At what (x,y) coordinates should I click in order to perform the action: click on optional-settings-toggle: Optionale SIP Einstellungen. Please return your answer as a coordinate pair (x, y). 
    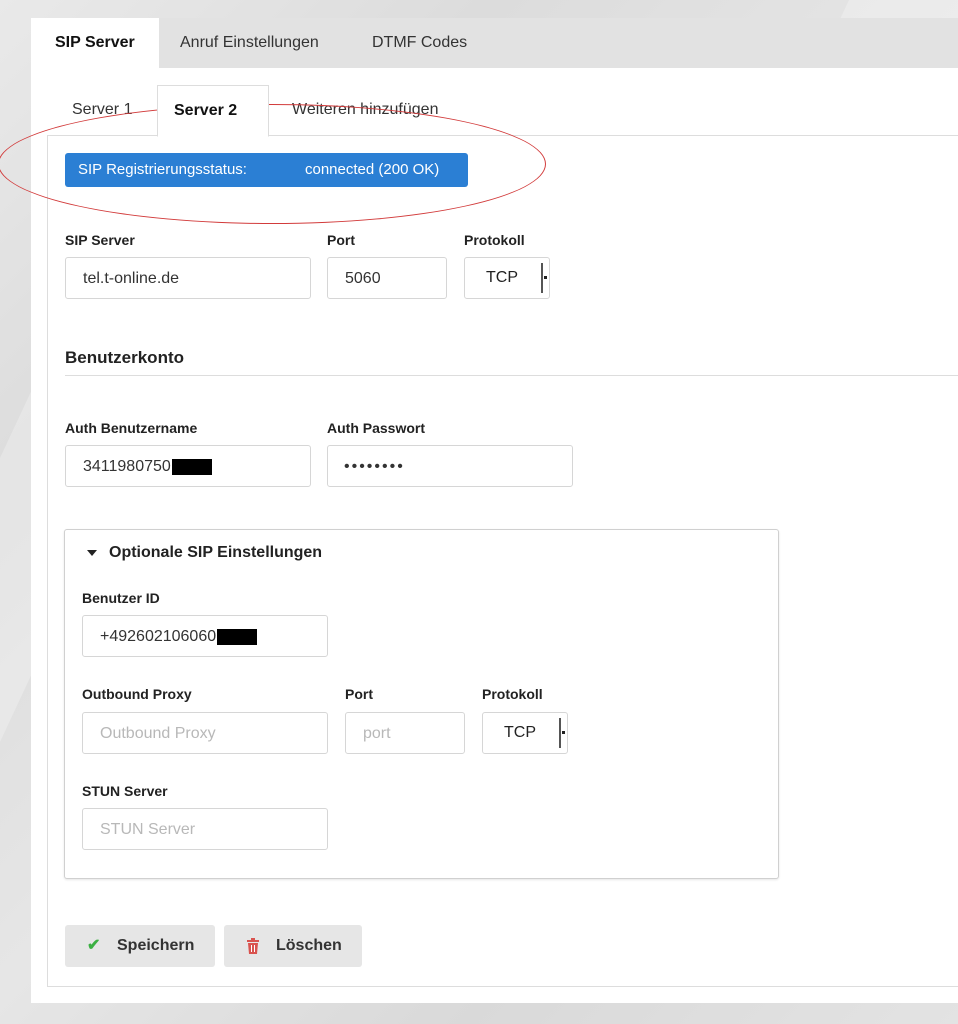
    Looking at the image, I should click on (204, 553).